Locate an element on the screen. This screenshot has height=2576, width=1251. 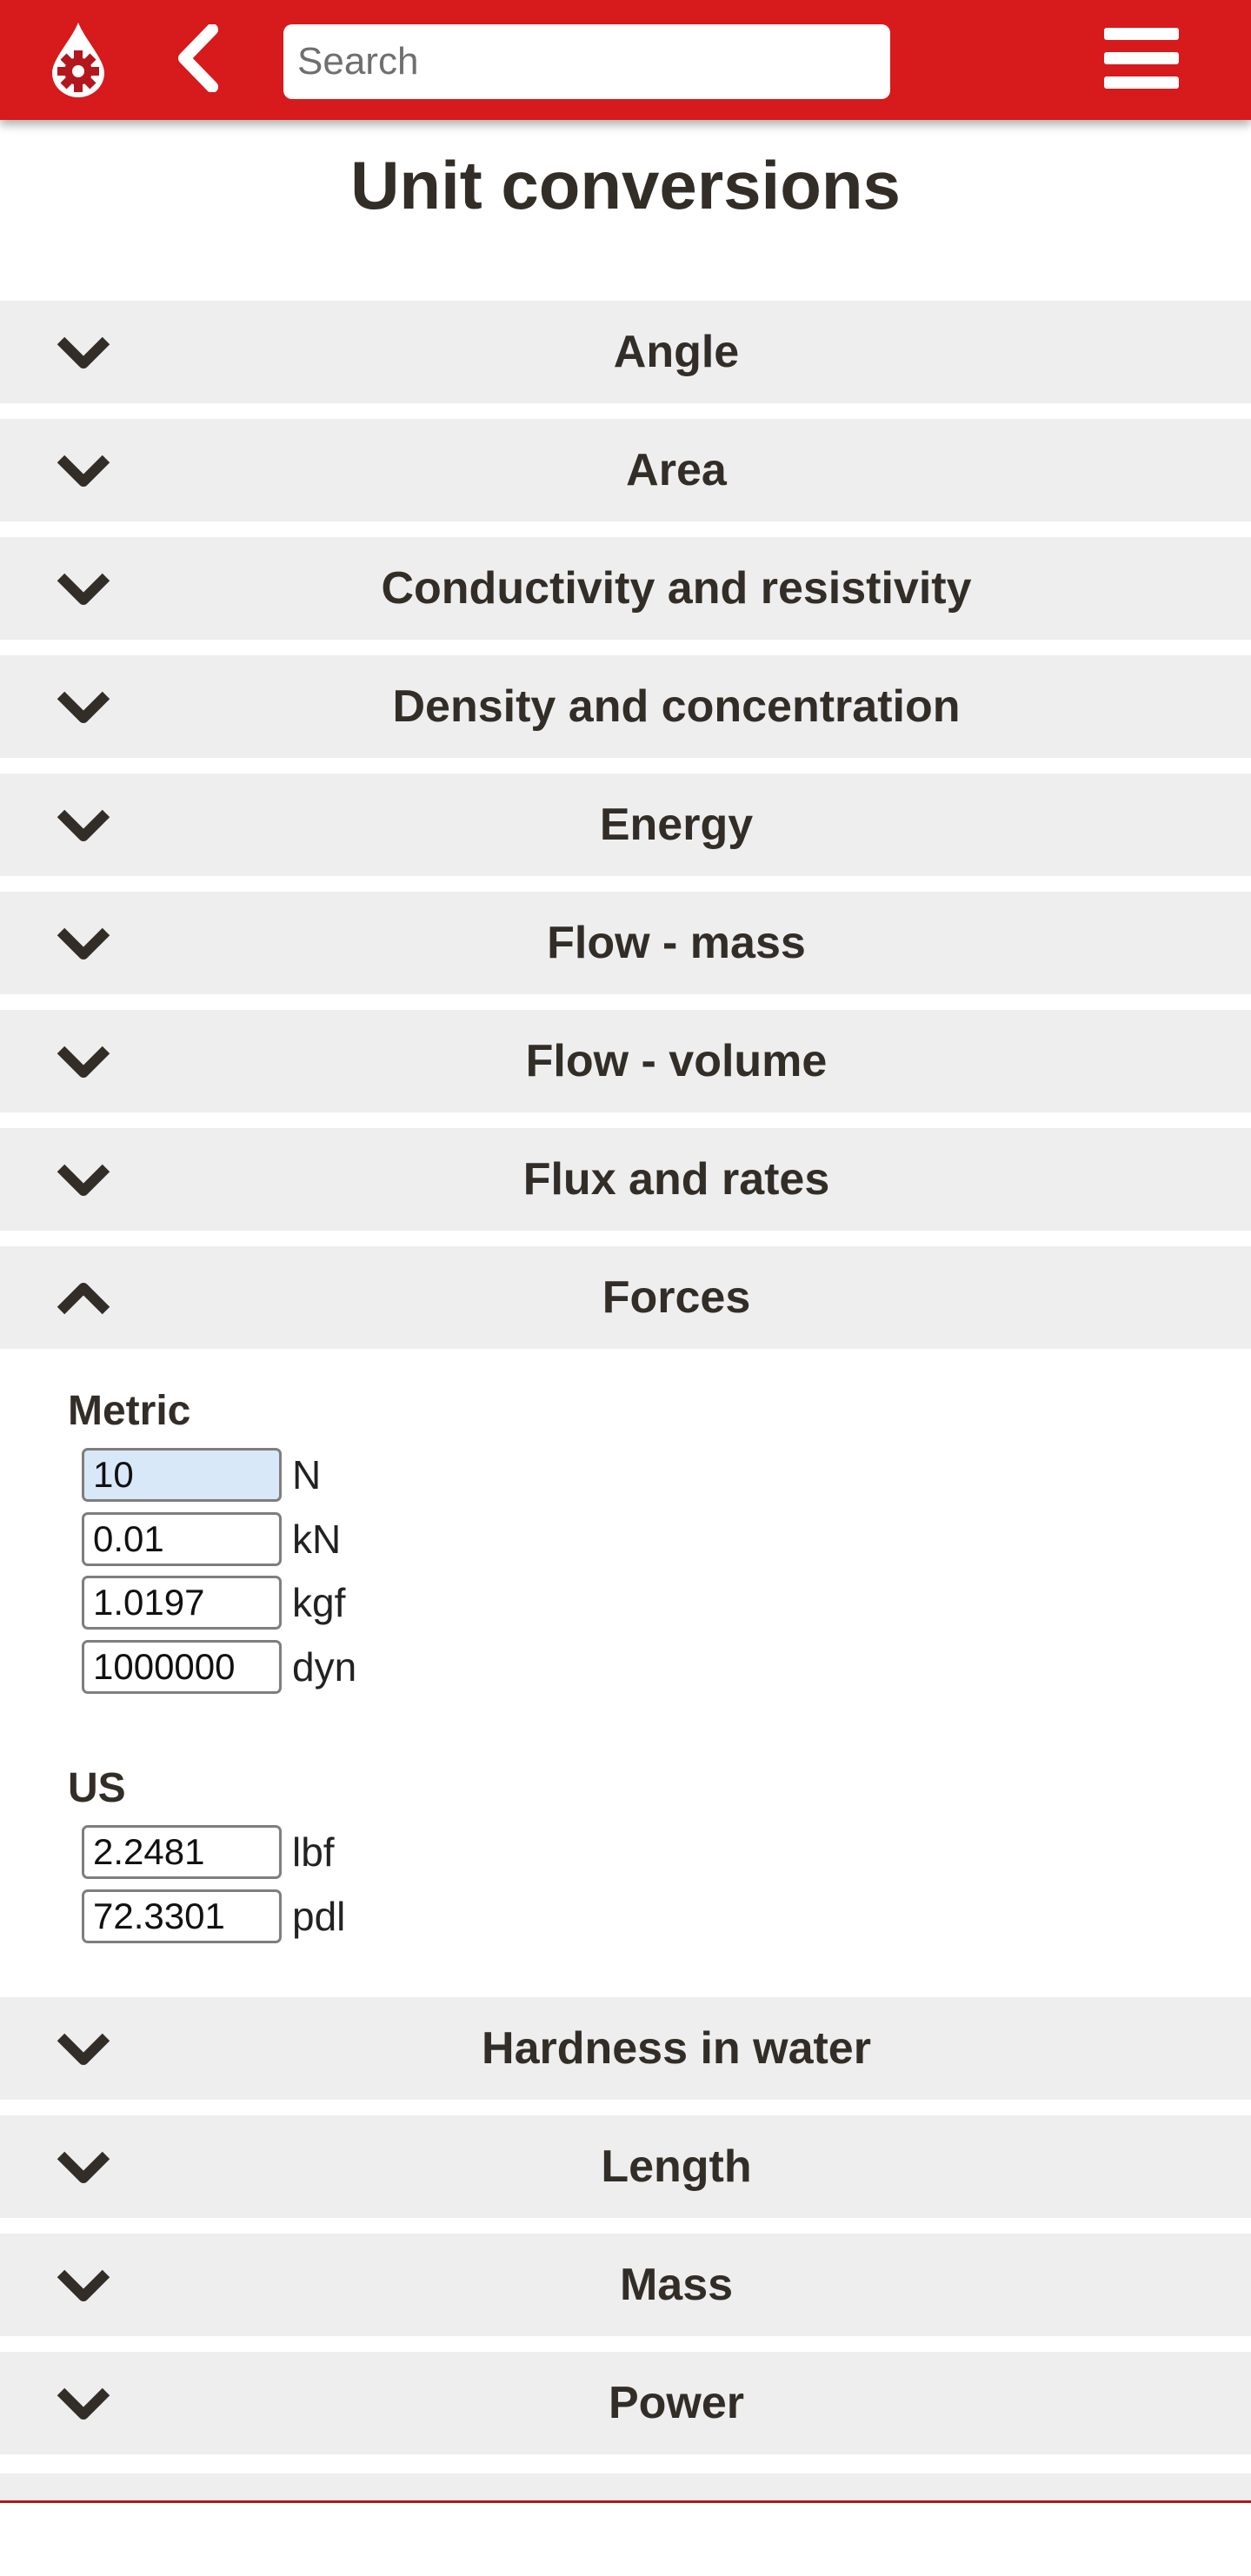
unit-label: kgf is located at coordinates (319, 1602).